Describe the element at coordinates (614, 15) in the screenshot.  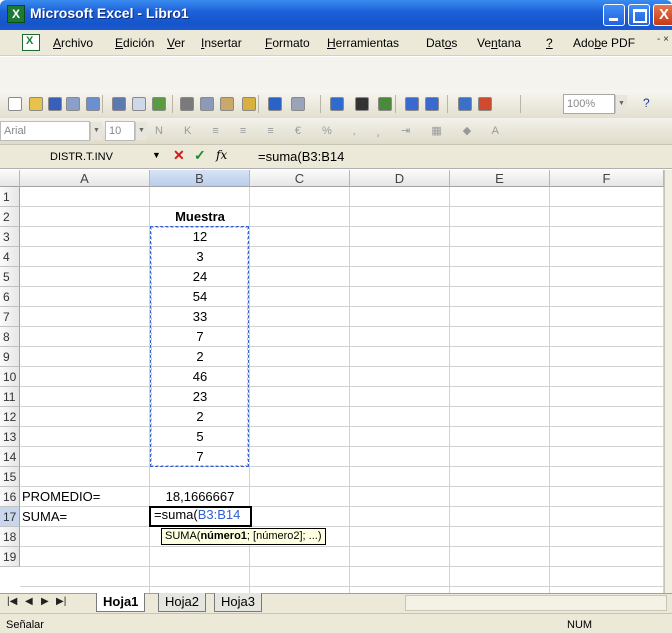
I see `minimize-button` at that location.